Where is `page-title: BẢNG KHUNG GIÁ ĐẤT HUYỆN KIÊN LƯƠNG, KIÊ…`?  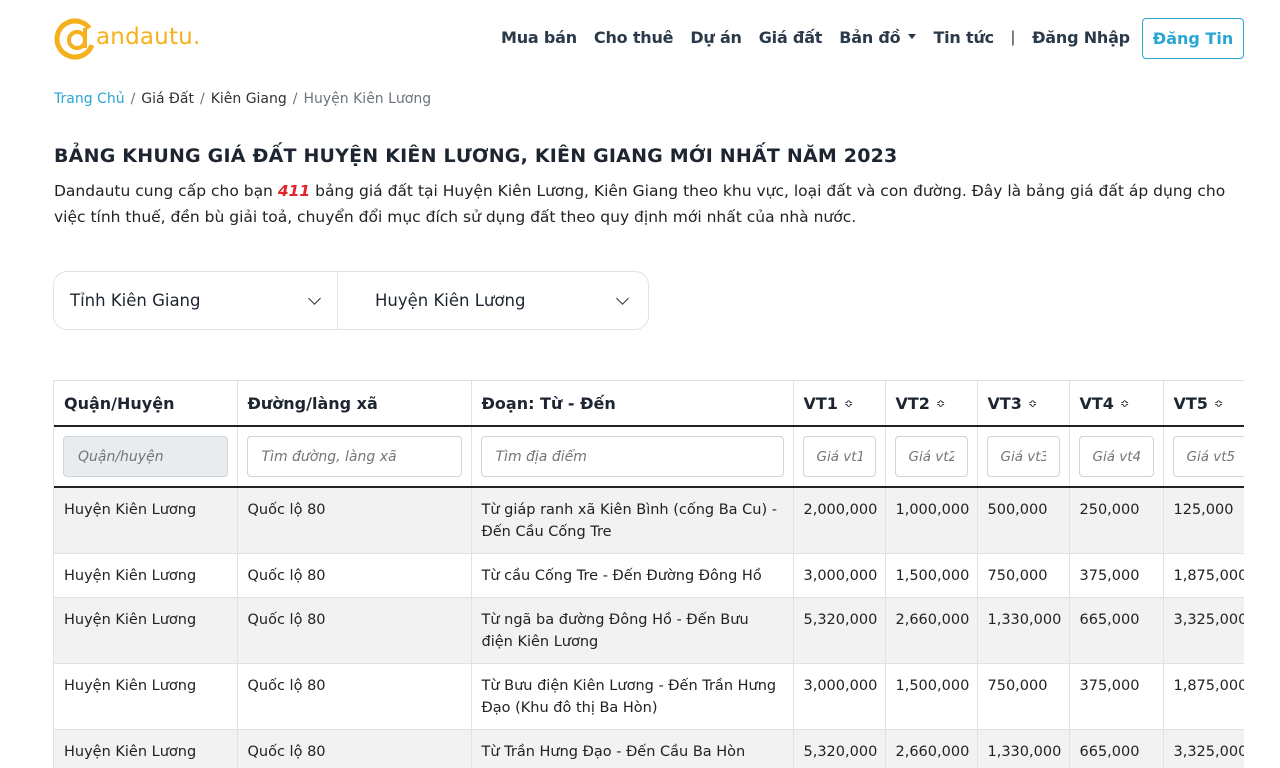 page-title: BẢNG KHUNG GIÁ ĐẤT HUYỆN KIÊN LƯƠNG, KIÊ… is located at coordinates (476, 156).